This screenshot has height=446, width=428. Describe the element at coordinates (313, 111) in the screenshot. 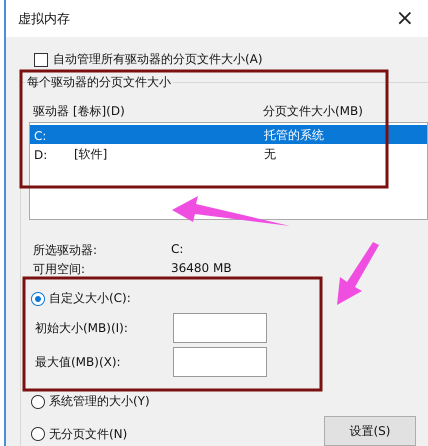

I see `column-header: 分页文件大小(MB)` at that location.